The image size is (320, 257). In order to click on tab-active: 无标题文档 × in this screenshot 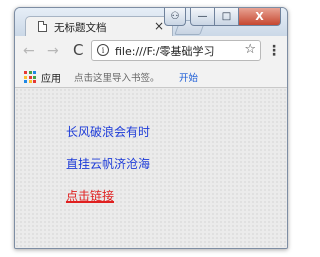, I will do `click(99, 26)`.